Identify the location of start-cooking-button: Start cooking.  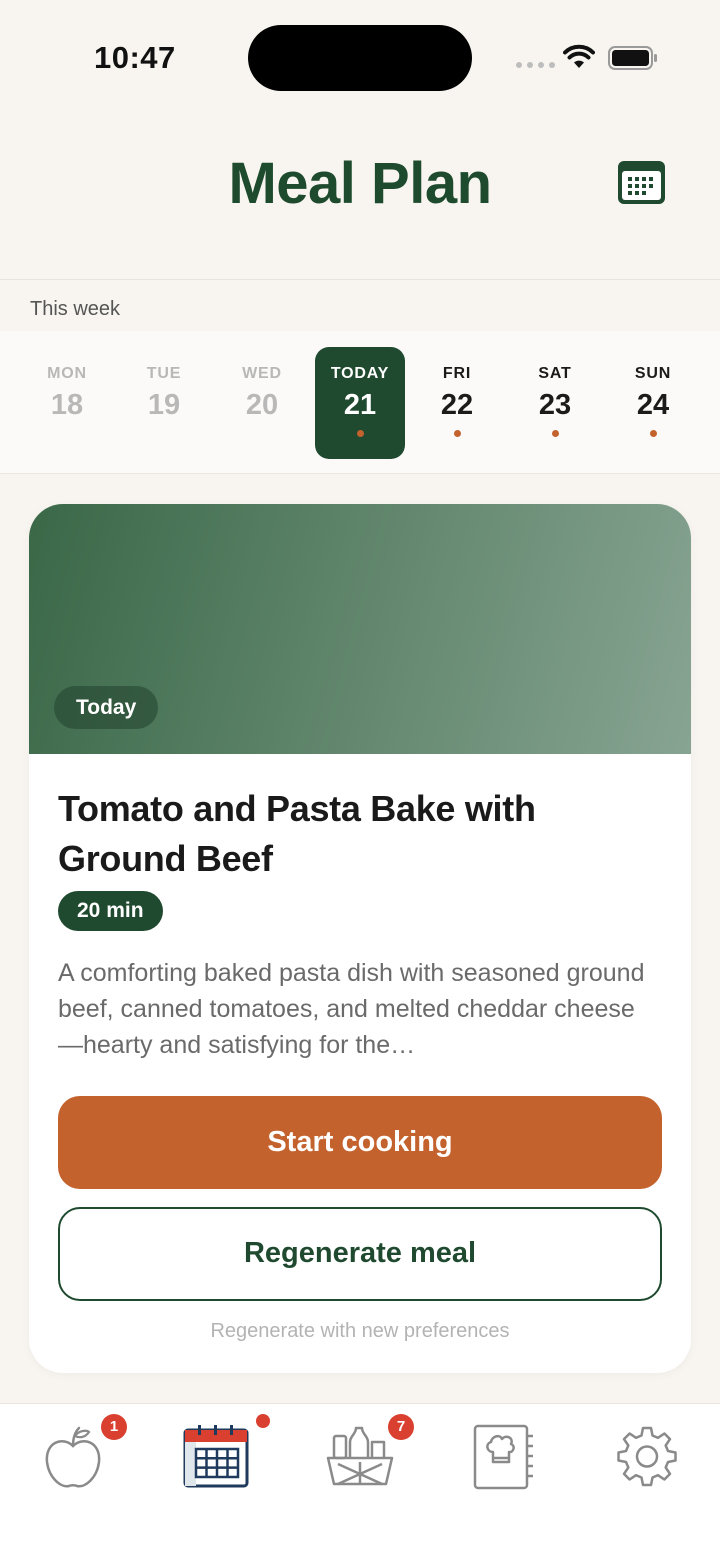
(360, 1142).